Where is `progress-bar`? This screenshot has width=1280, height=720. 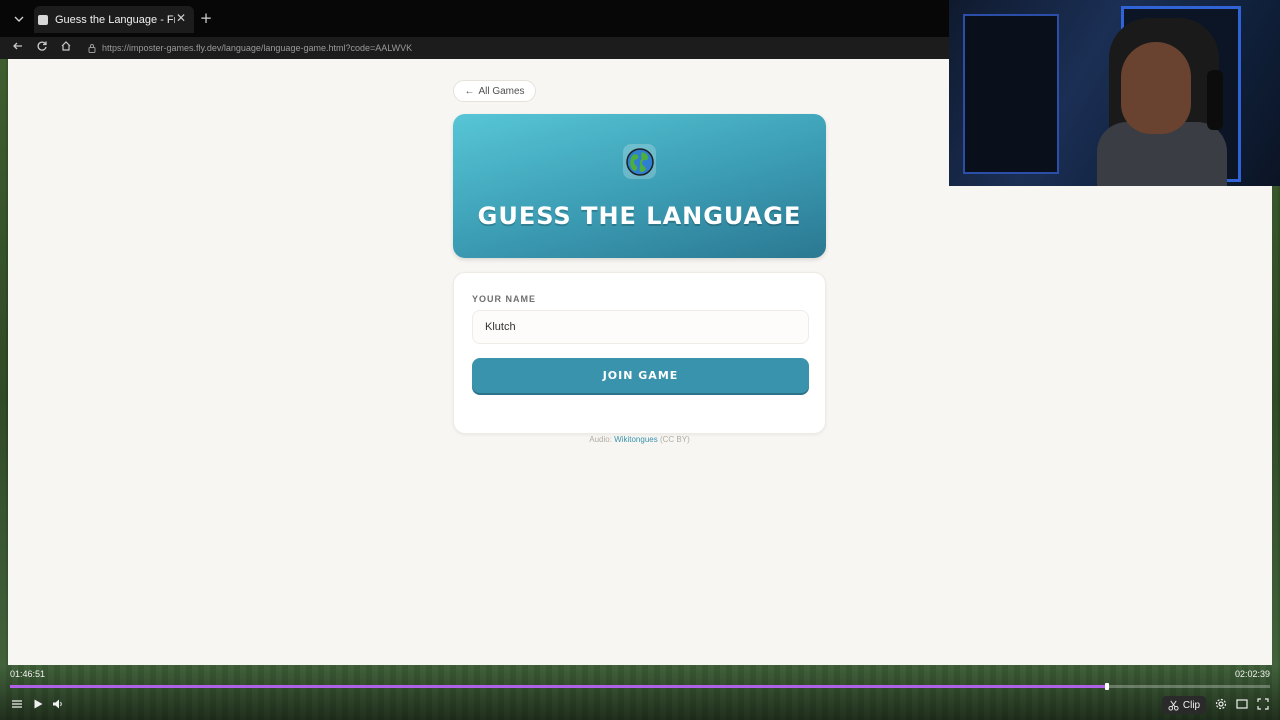 progress-bar is located at coordinates (640, 686).